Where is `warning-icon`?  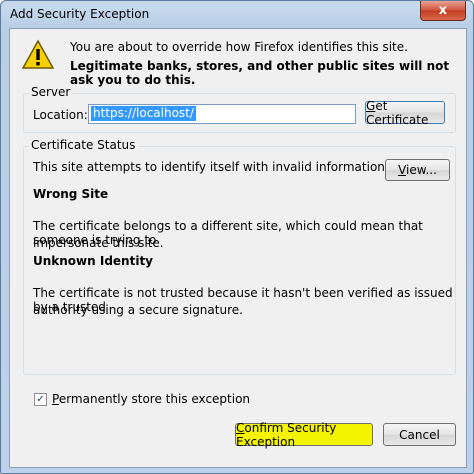
warning-icon is located at coordinates (38, 54).